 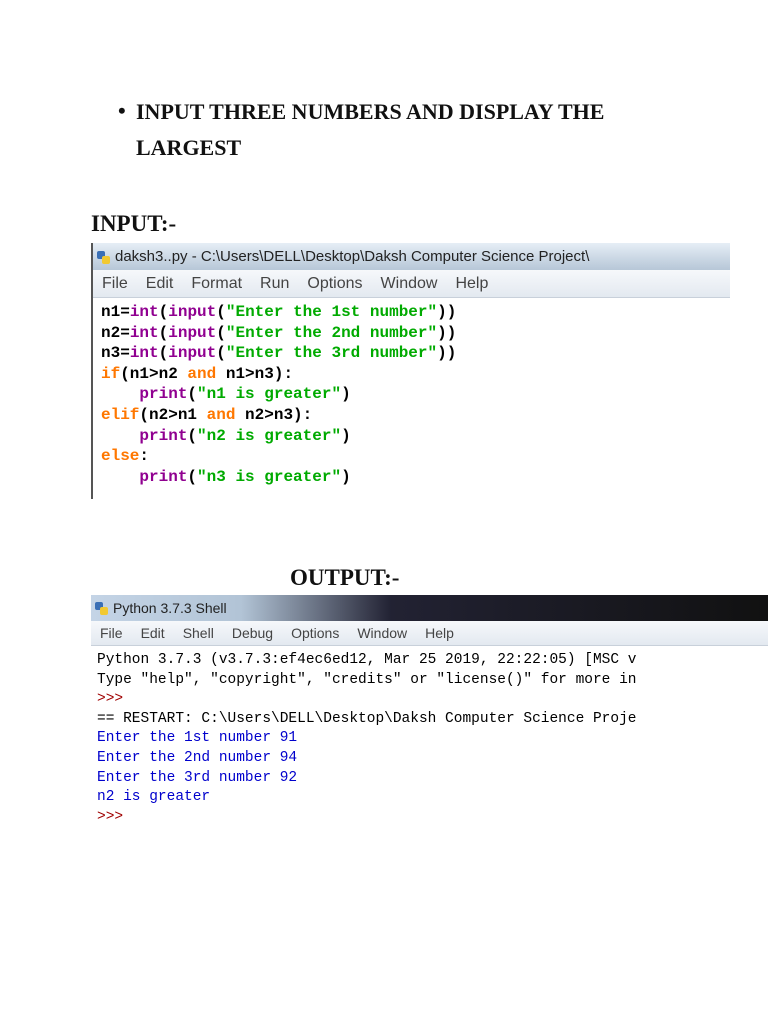 What do you see at coordinates (331, 353) in the screenshot?
I see `code-token-str: "Enter the 3rd number"` at bounding box center [331, 353].